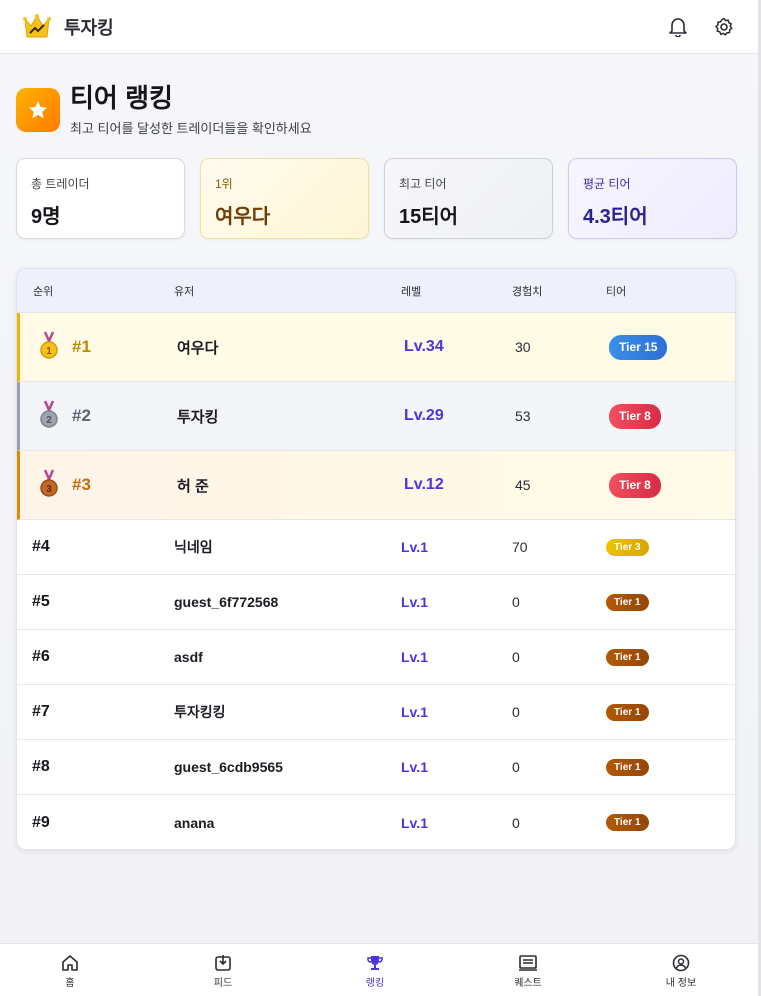 The image size is (761, 996). What do you see at coordinates (49, 351) in the screenshot?
I see `svg-text: 1` at bounding box center [49, 351].